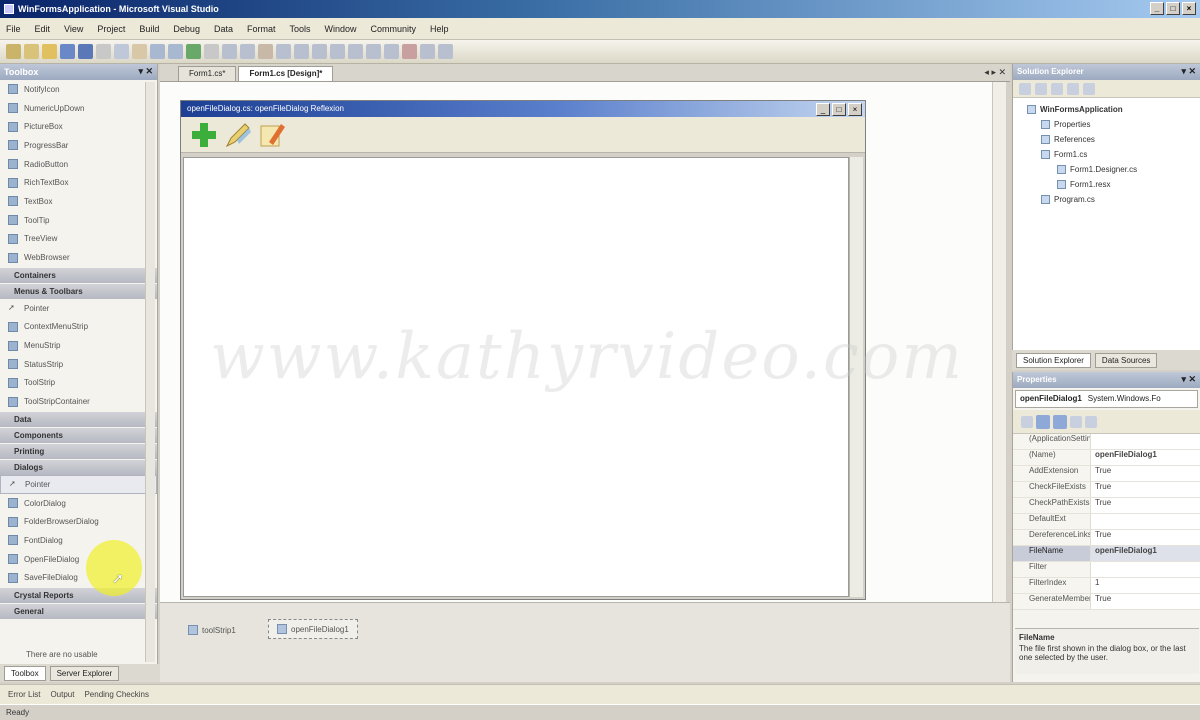  Describe the element at coordinates (995, 72) in the screenshot. I see `close-document-icon: ◂ ▸ ✕` at that location.